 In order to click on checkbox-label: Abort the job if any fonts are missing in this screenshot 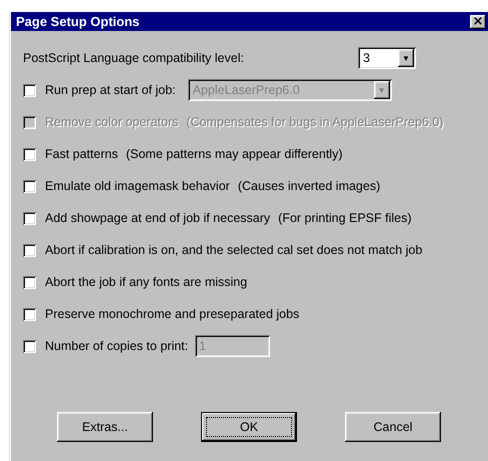, I will do `click(146, 282)`.